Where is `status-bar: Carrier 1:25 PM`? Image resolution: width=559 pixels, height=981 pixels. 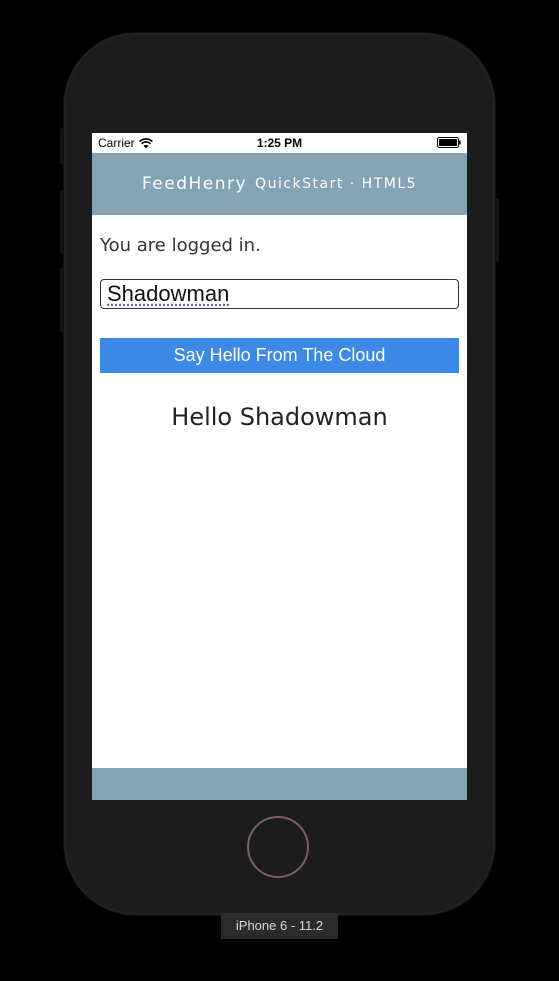
status-bar: Carrier 1:25 PM is located at coordinates (279, 143).